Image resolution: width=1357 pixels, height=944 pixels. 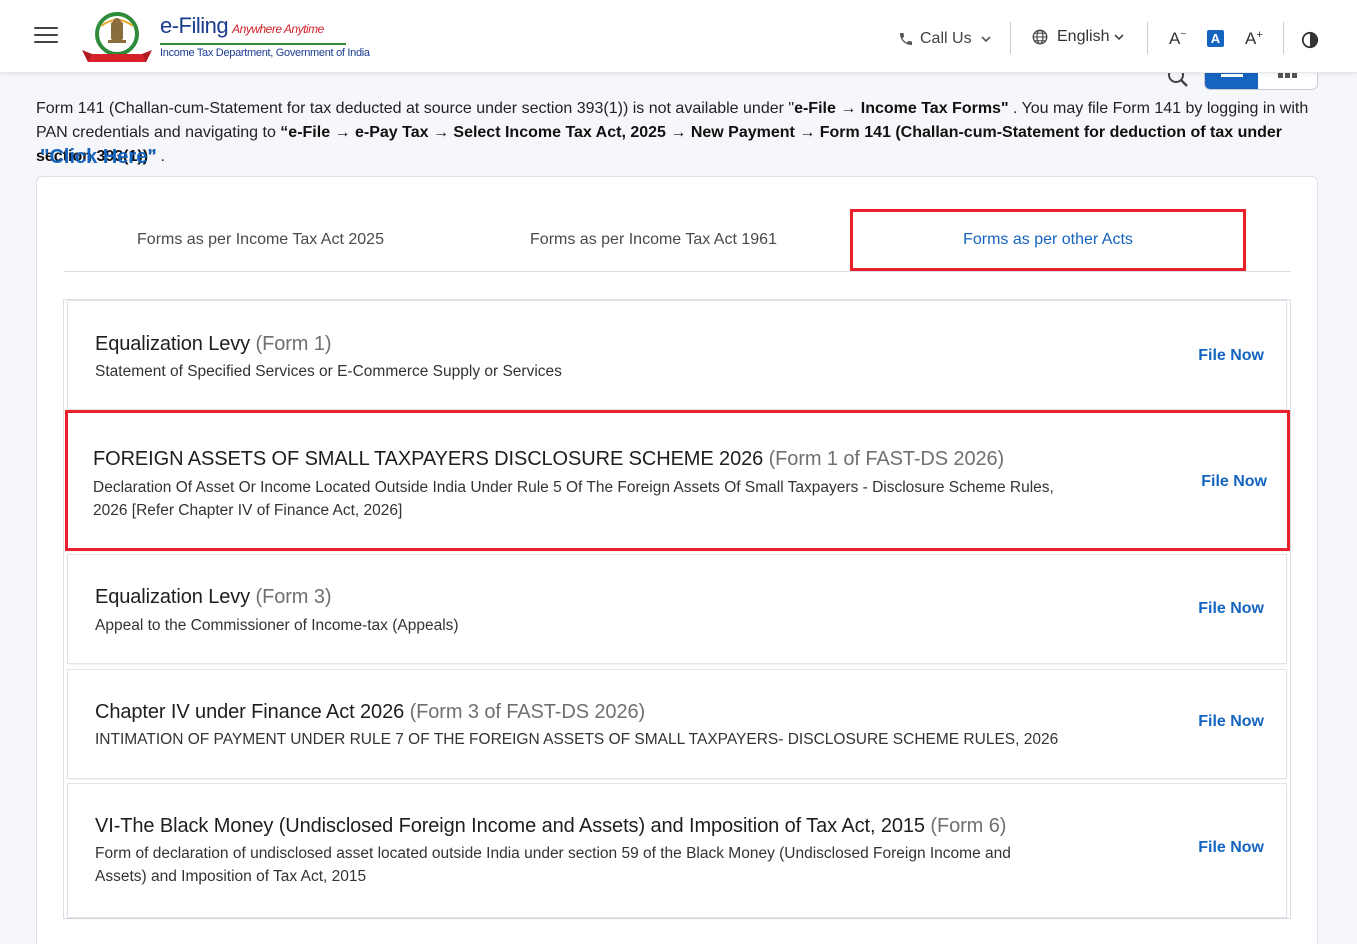 I want to click on form-number: (Form 1), so click(x=293, y=344).